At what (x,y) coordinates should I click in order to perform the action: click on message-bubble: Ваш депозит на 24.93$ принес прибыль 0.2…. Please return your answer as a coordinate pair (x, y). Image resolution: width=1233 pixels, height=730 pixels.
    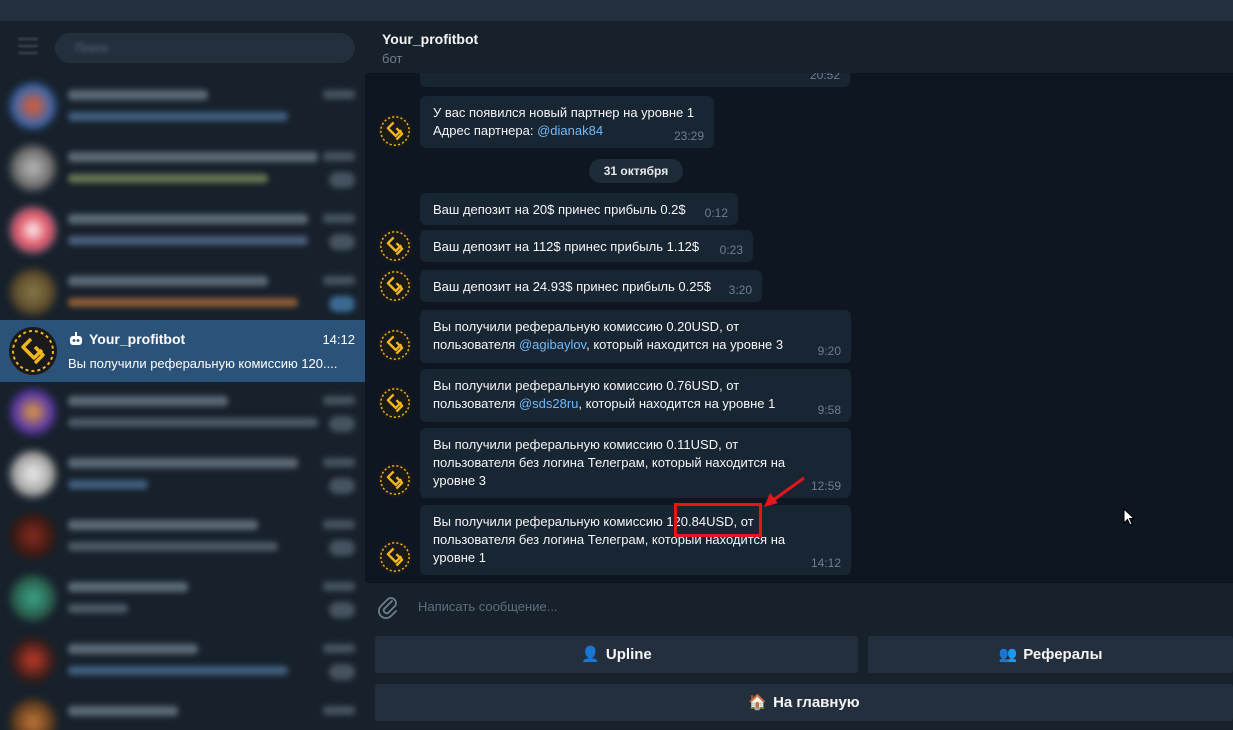
    Looking at the image, I should click on (591, 286).